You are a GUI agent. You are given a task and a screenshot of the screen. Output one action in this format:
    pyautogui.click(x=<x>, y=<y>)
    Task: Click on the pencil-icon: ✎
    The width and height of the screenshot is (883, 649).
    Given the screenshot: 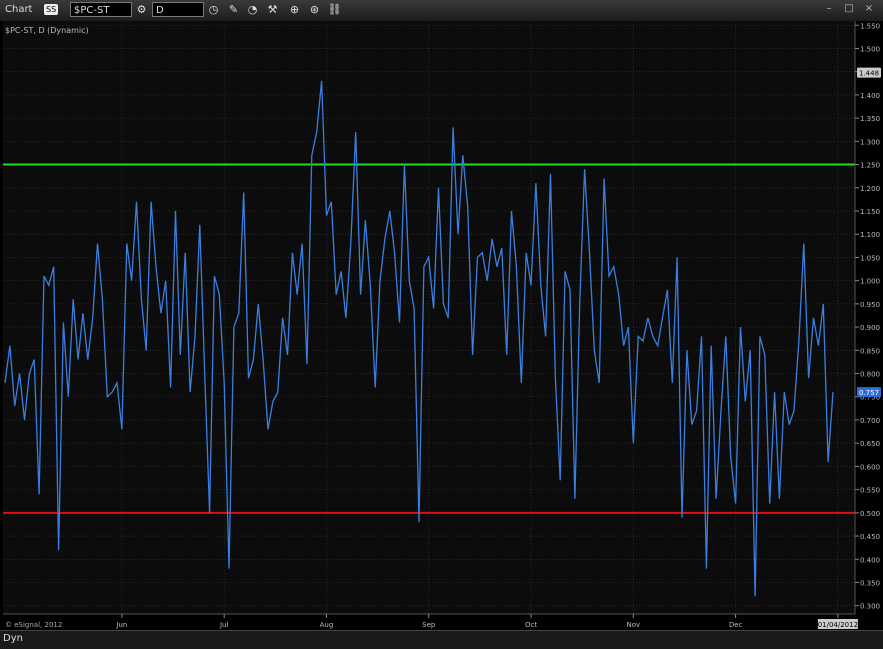 What is the action you would take?
    pyautogui.click(x=233, y=9)
    